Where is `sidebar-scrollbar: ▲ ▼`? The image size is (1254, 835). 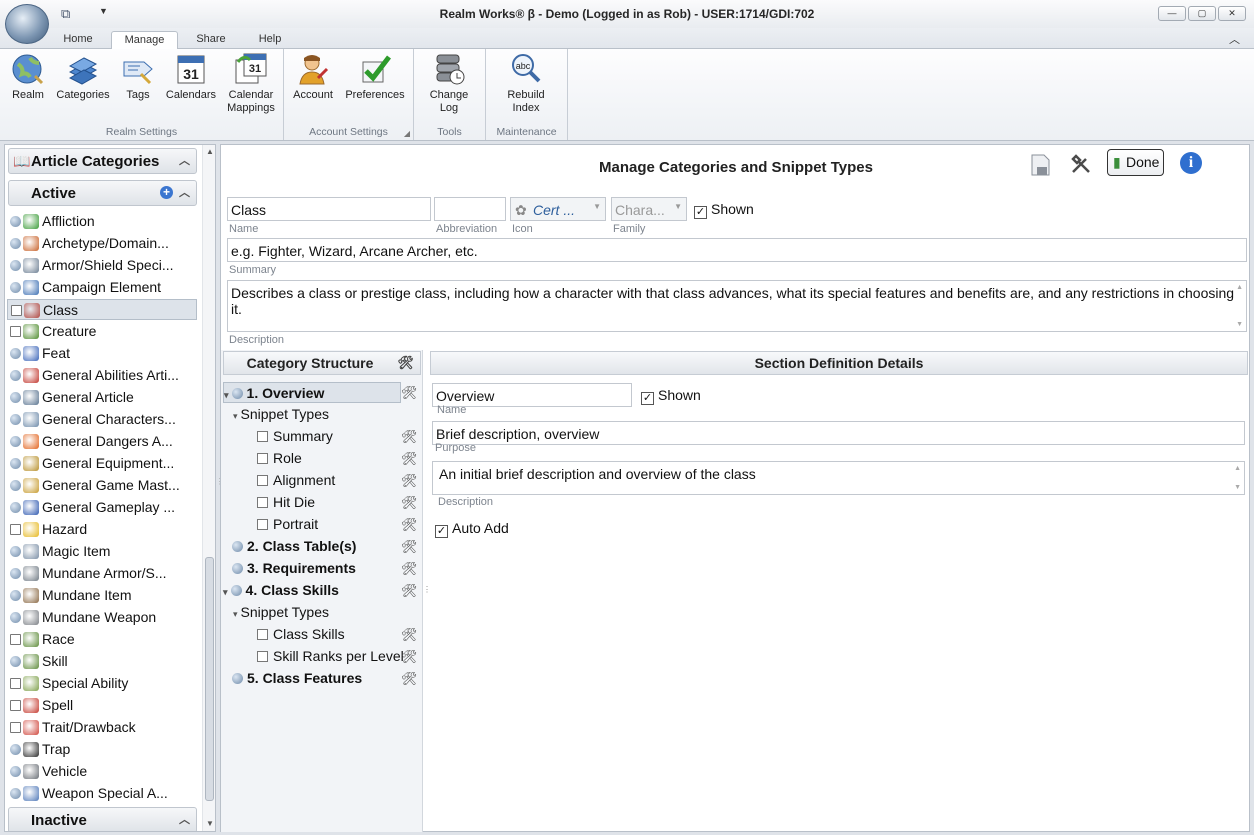 sidebar-scrollbar: ▲ ▼ is located at coordinates (208, 488).